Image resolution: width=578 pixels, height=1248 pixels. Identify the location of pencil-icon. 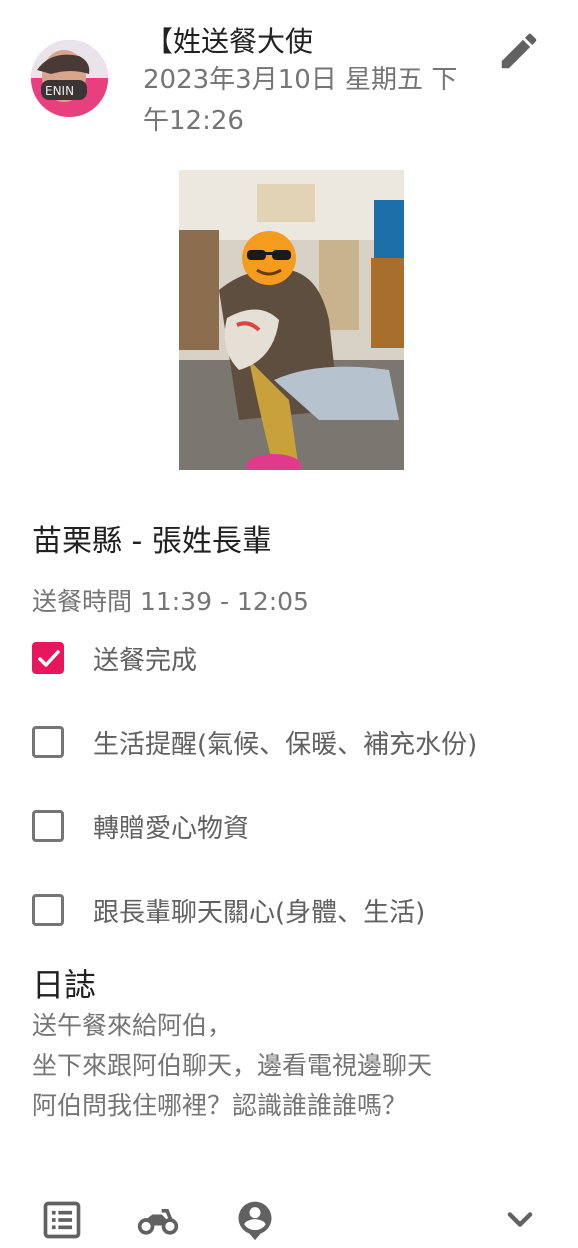
(519, 51).